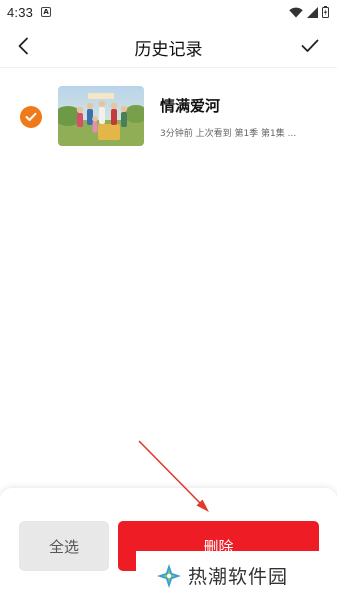 Image resolution: width=337 pixels, height=600 pixels. I want to click on watermark-text: 热潮软件园, so click(238, 577).